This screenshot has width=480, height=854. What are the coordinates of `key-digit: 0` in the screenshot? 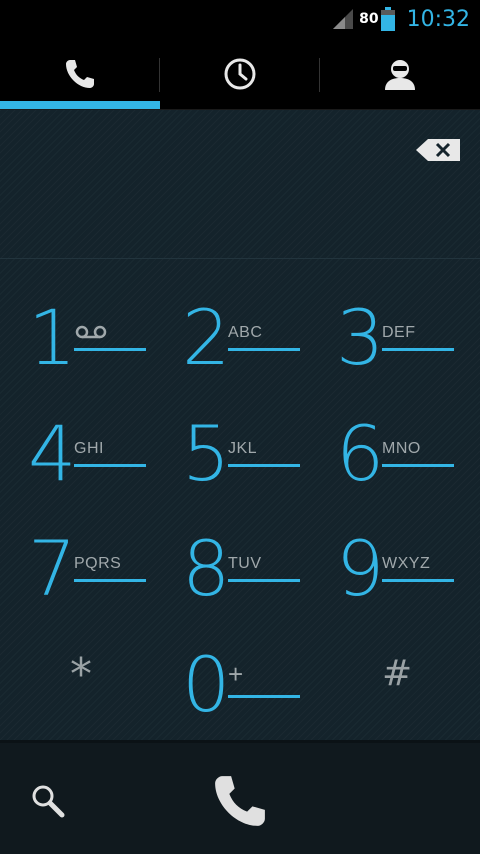 It's located at (206, 684).